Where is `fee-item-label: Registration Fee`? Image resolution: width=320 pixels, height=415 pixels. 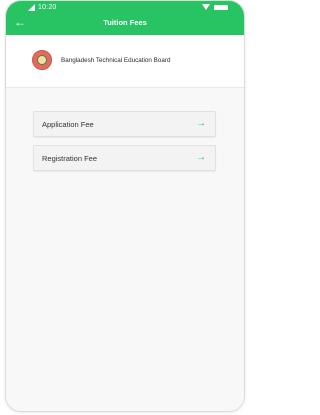
fee-item-label: Registration Fee is located at coordinates (70, 158).